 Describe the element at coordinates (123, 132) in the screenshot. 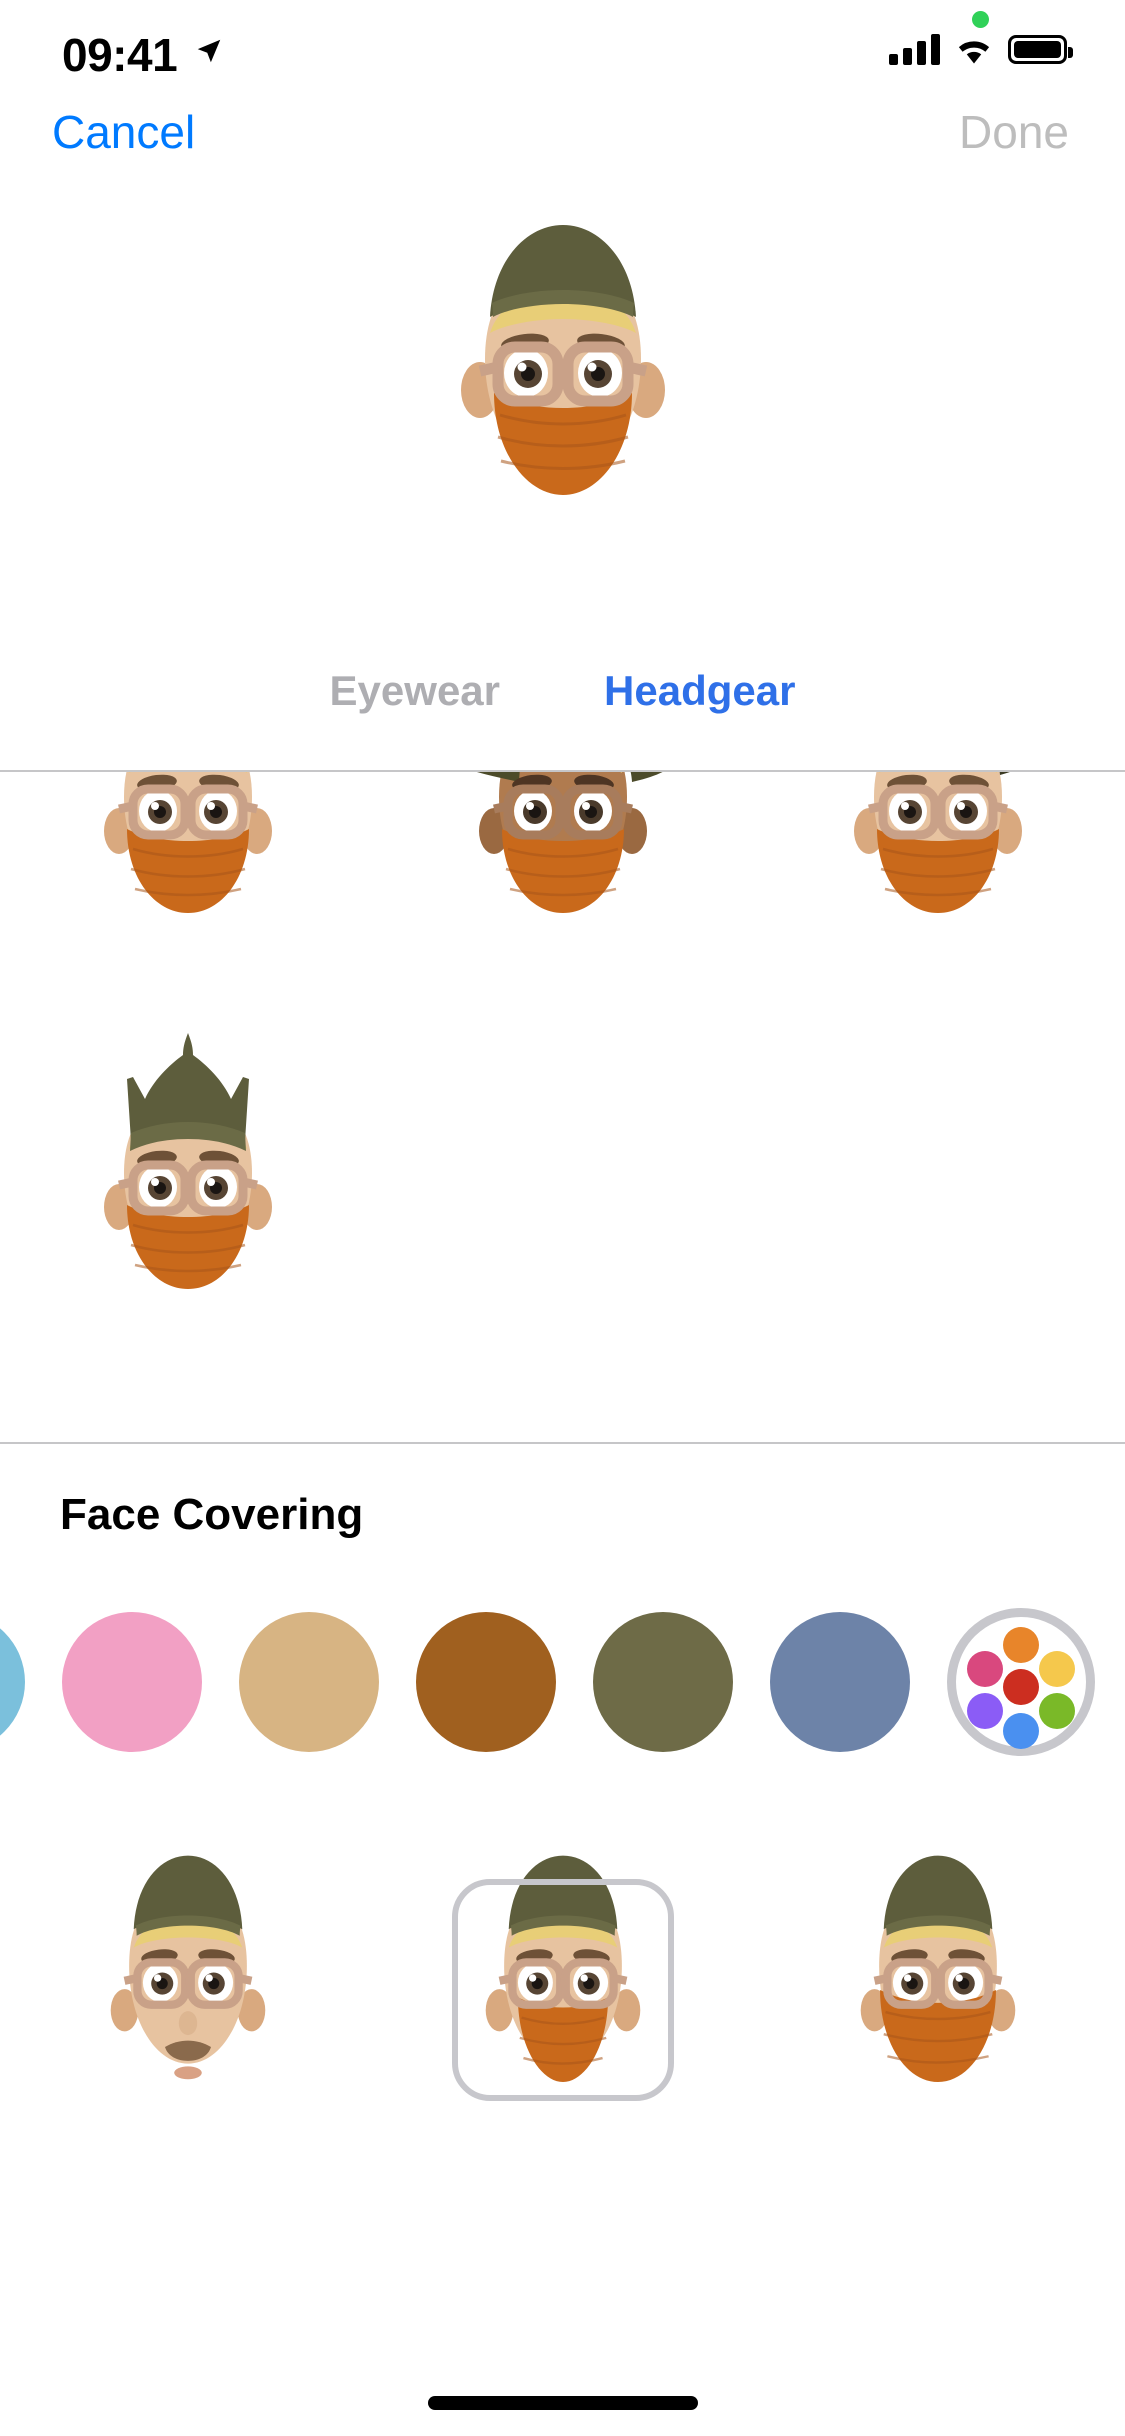

I see `cancel-button: Cancel` at that location.